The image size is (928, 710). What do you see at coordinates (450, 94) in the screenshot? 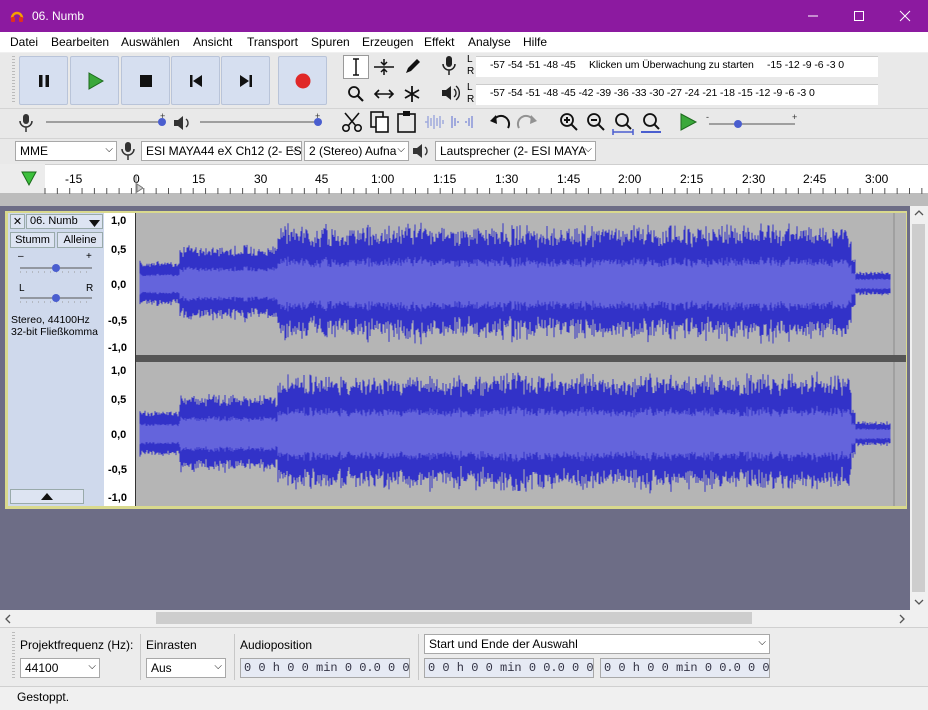
I see `playback-meter-speaker-icon` at bounding box center [450, 94].